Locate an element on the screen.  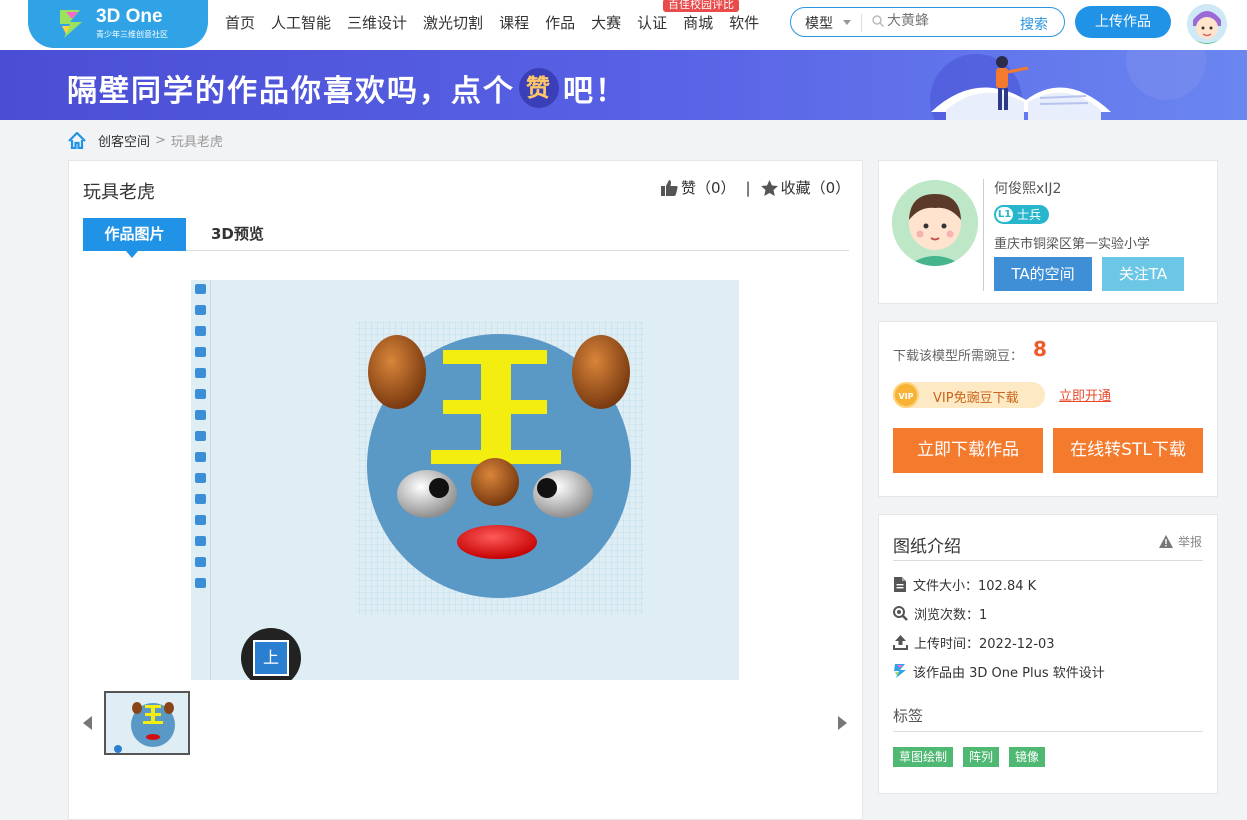
like-fav-bar: 赞（0） | 收藏（0） is located at coordinates (755, 187).